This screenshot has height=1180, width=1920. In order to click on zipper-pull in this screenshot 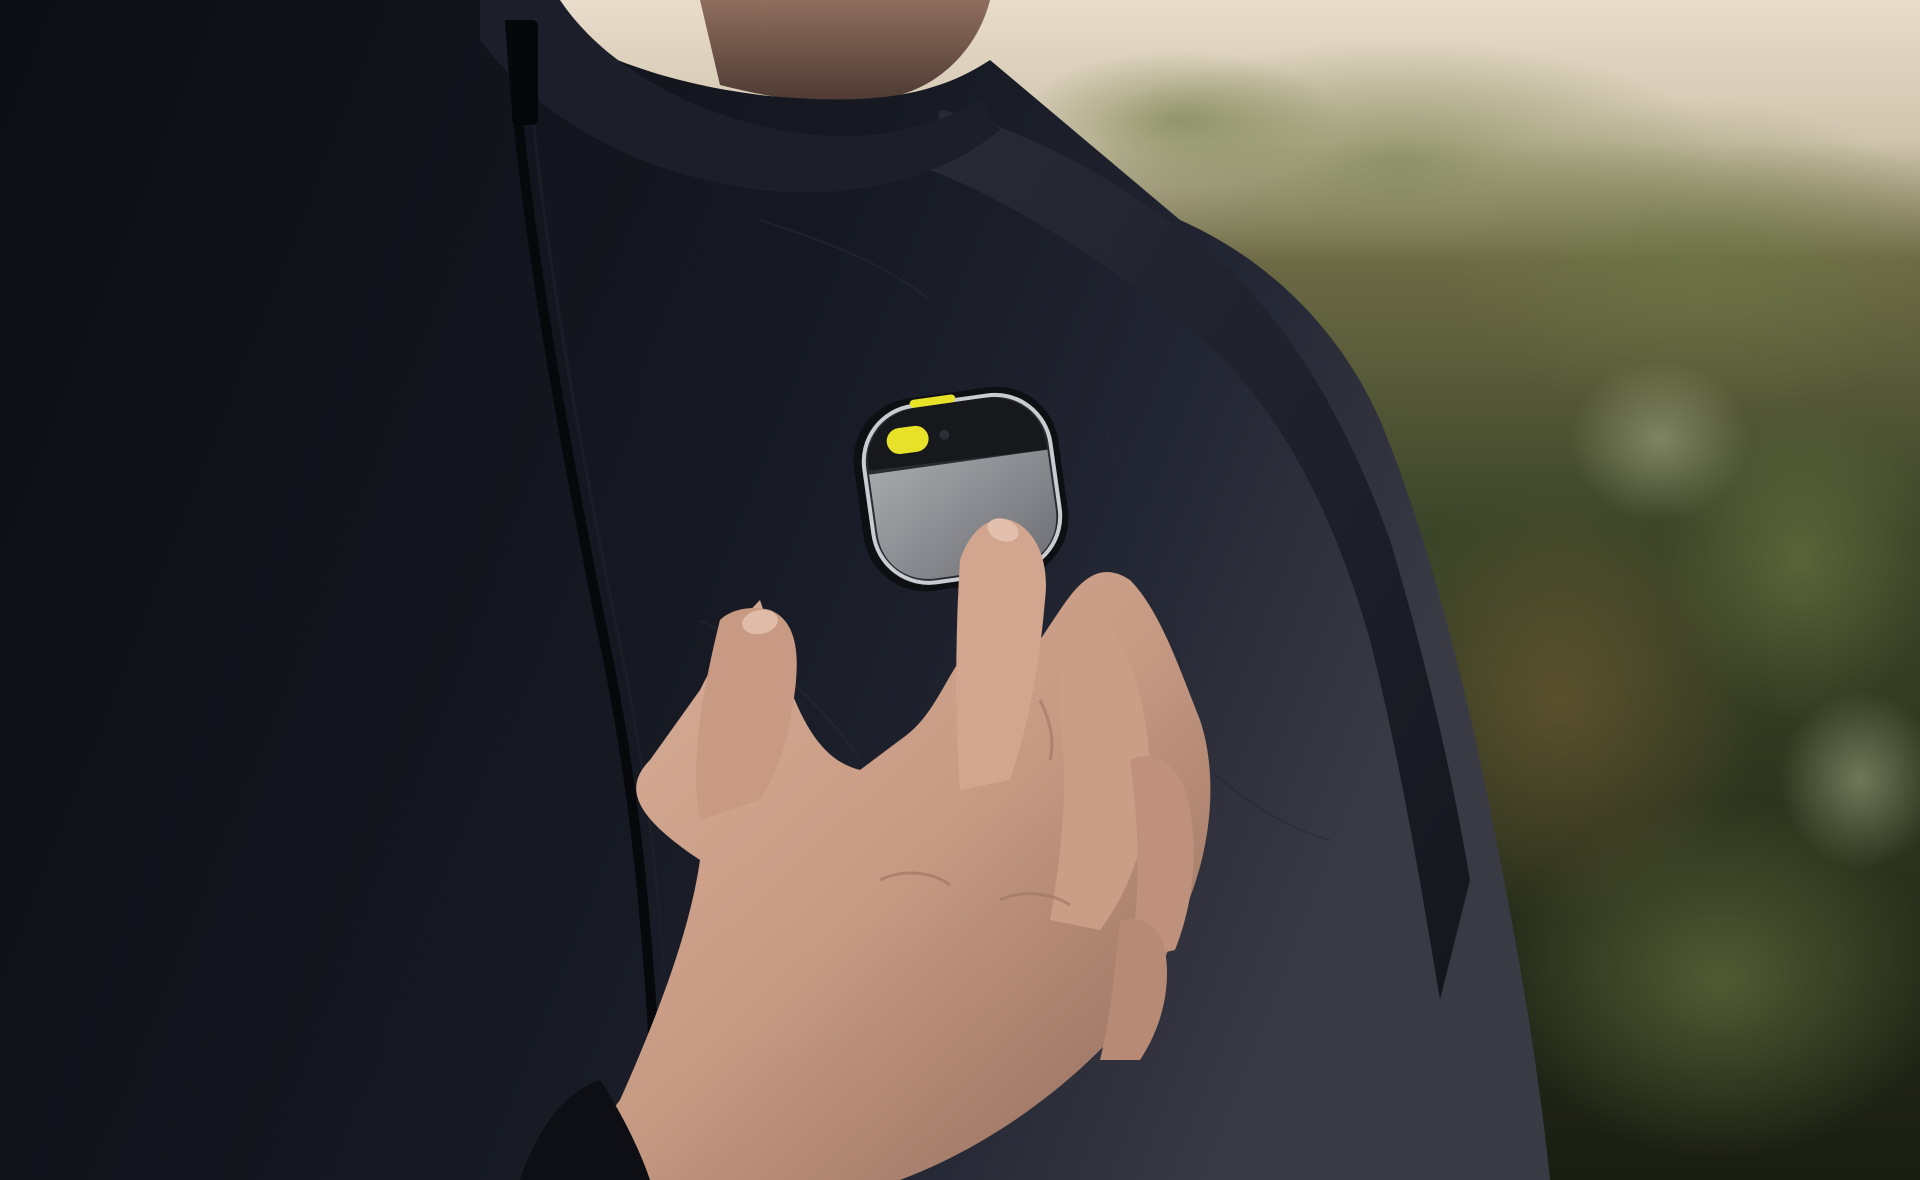, I will do `click(525, 72)`.